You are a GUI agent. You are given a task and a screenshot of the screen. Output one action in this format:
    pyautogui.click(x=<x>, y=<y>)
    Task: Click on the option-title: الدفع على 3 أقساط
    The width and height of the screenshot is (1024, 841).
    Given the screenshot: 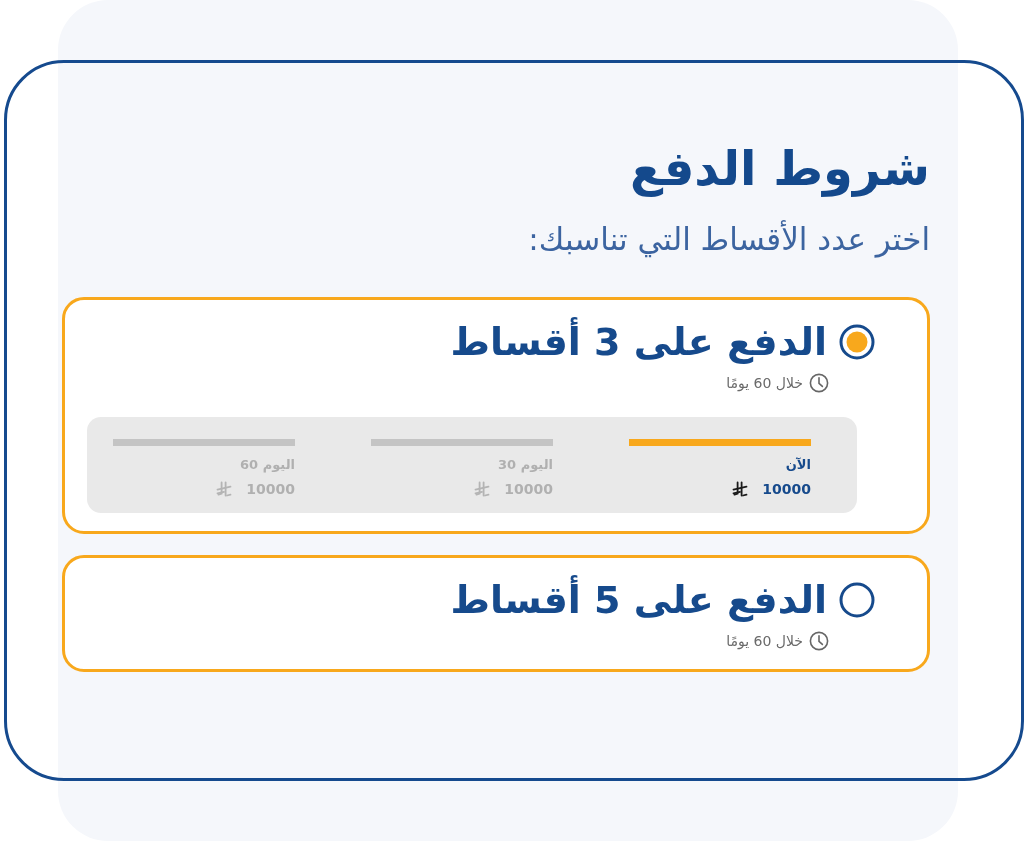 What is the action you would take?
    pyautogui.click(x=638, y=342)
    